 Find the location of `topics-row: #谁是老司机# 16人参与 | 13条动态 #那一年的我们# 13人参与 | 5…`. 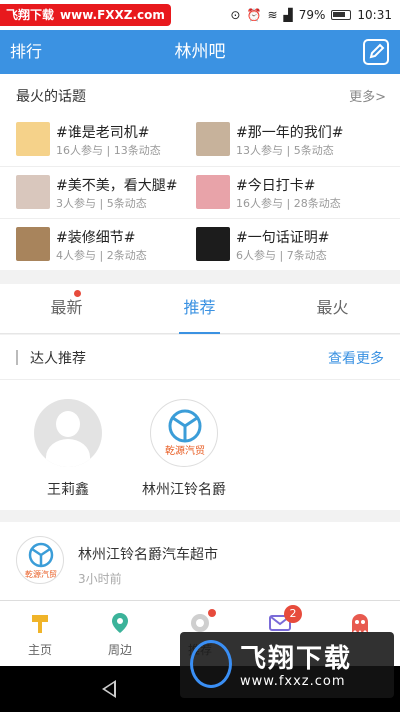

topics-row: #谁是老司机# 16人参与 | 13条动态 #那一年的我们# 13人参与 | 5… is located at coordinates (200, 140).